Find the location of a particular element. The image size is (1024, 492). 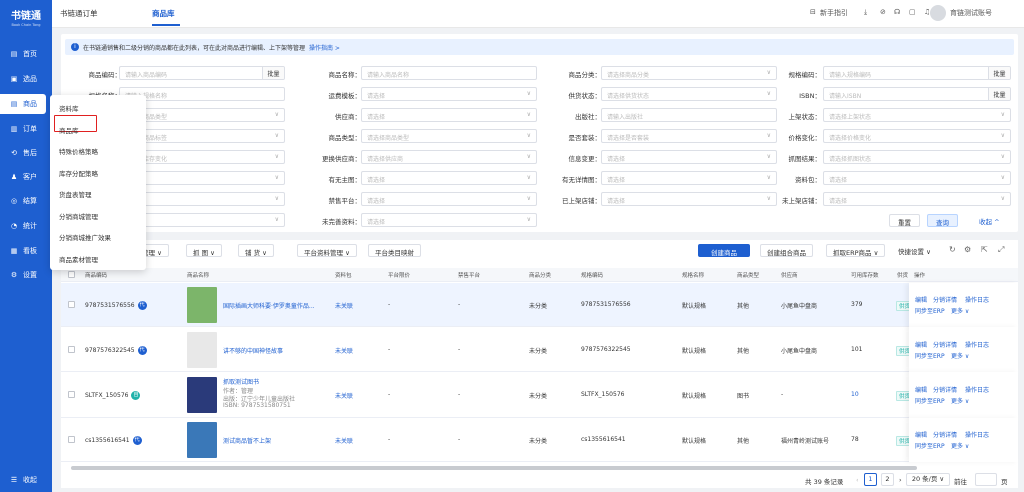

next-page-icon: › is located at coordinates (900, 480).